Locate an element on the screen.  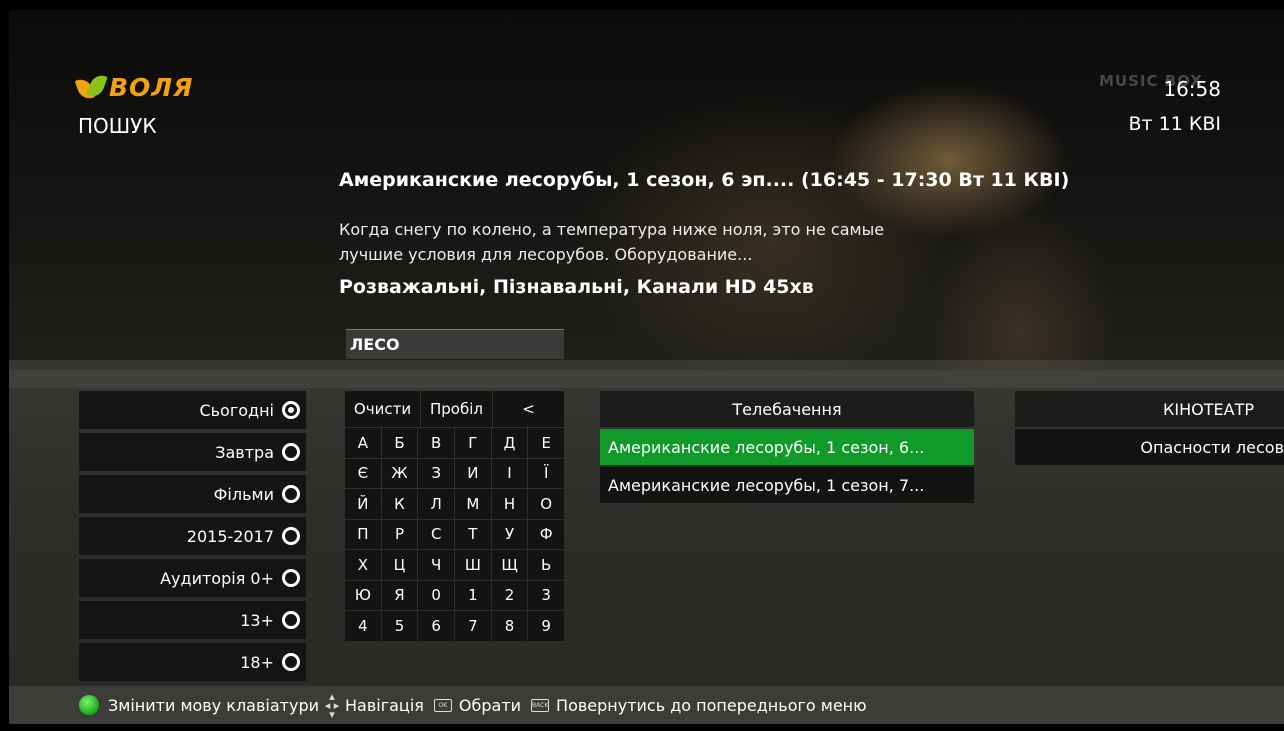
filter-label: 18+ is located at coordinates (257, 662).